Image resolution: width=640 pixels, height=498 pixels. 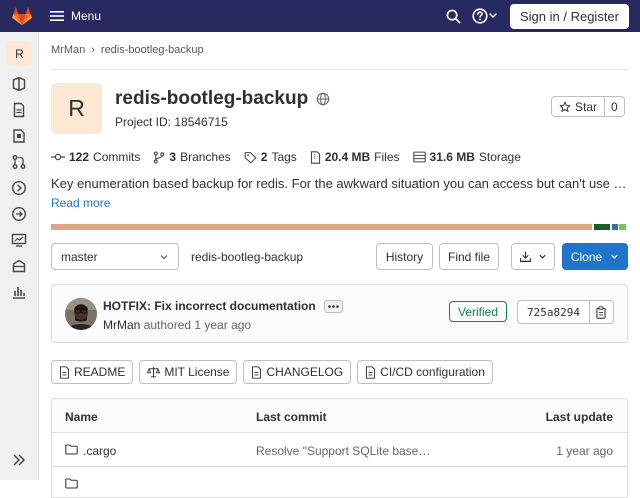 What do you see at coordinates (387, 157) in the screenshot?
I see `files-label: Files` at bounding box center [387, 157].